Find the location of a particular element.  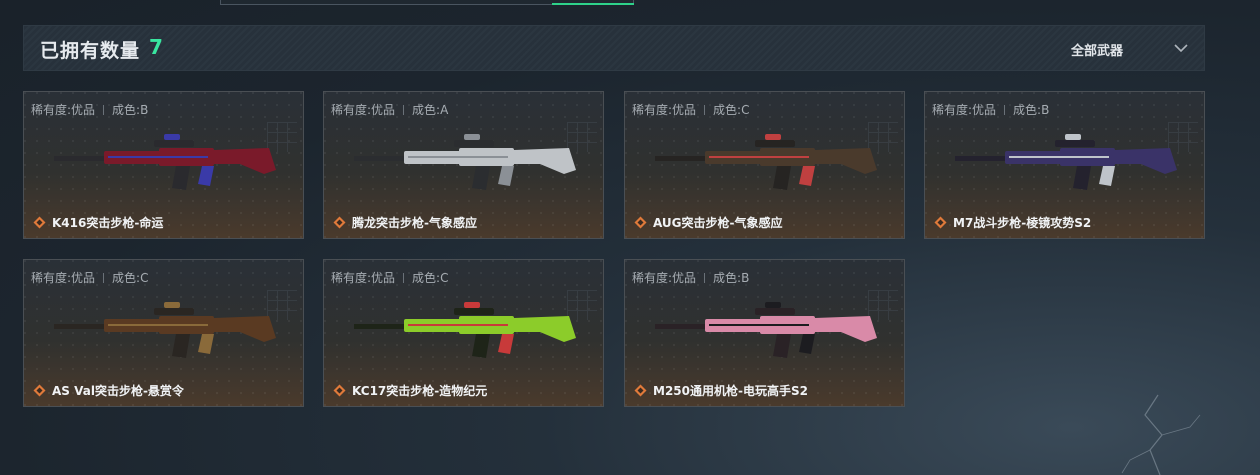

weapon-name: 腾龙突击步枪-气象感应 is located at coordinates (414, 223).